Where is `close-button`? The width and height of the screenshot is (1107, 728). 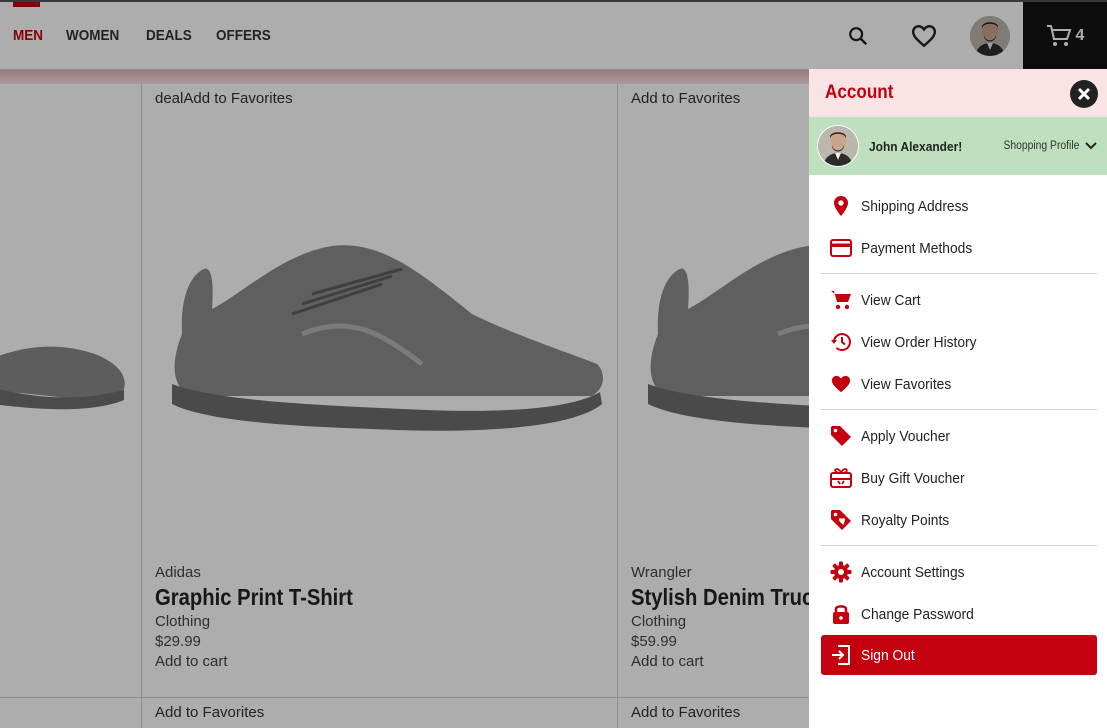 close-button is located at coordinates (1084, 94).